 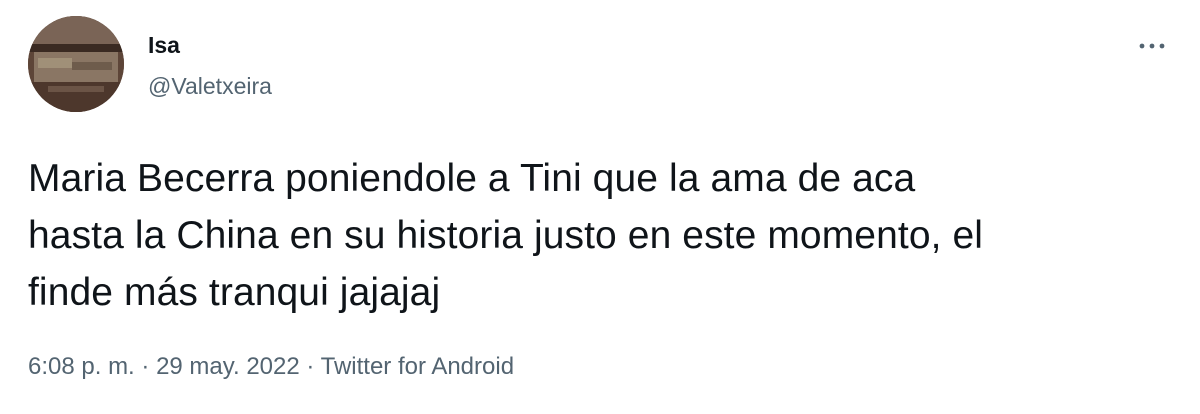 What do you see at coordinates (164, 45) in the screenshot?
I see `author-display-name: Isa` at bounding box center [164, 45].